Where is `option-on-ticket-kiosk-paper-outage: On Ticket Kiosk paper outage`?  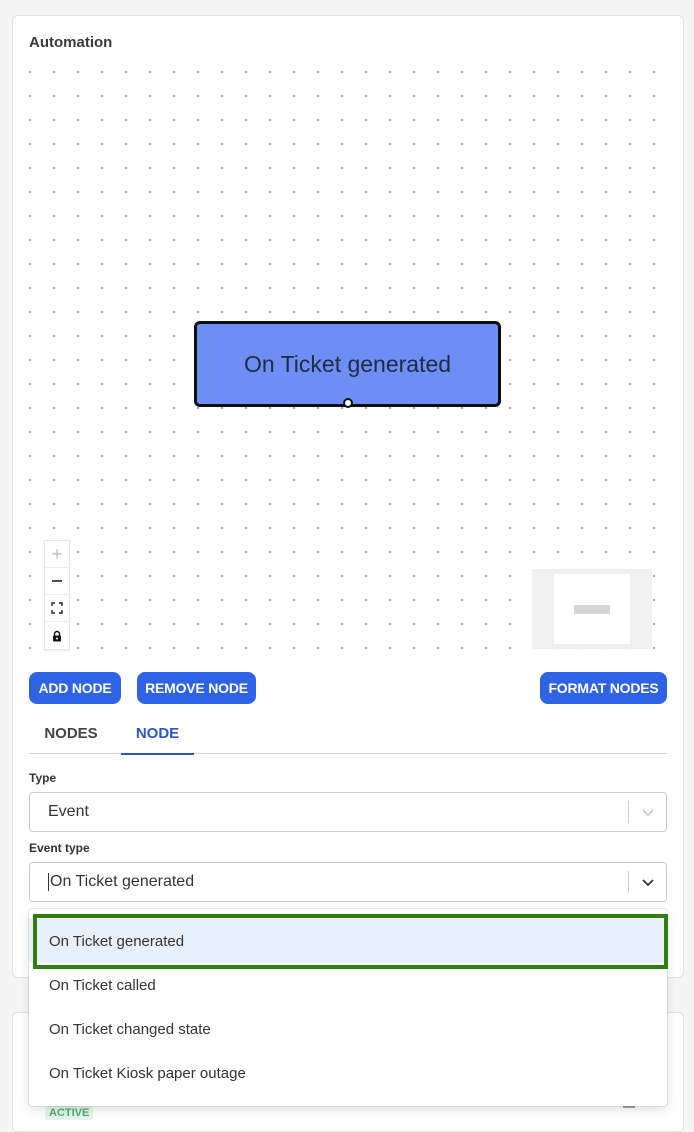 option-on-ticket-kiosk-paper-outage: On Ticket Kiosk paper outage is located at coordinates (348, 1073).